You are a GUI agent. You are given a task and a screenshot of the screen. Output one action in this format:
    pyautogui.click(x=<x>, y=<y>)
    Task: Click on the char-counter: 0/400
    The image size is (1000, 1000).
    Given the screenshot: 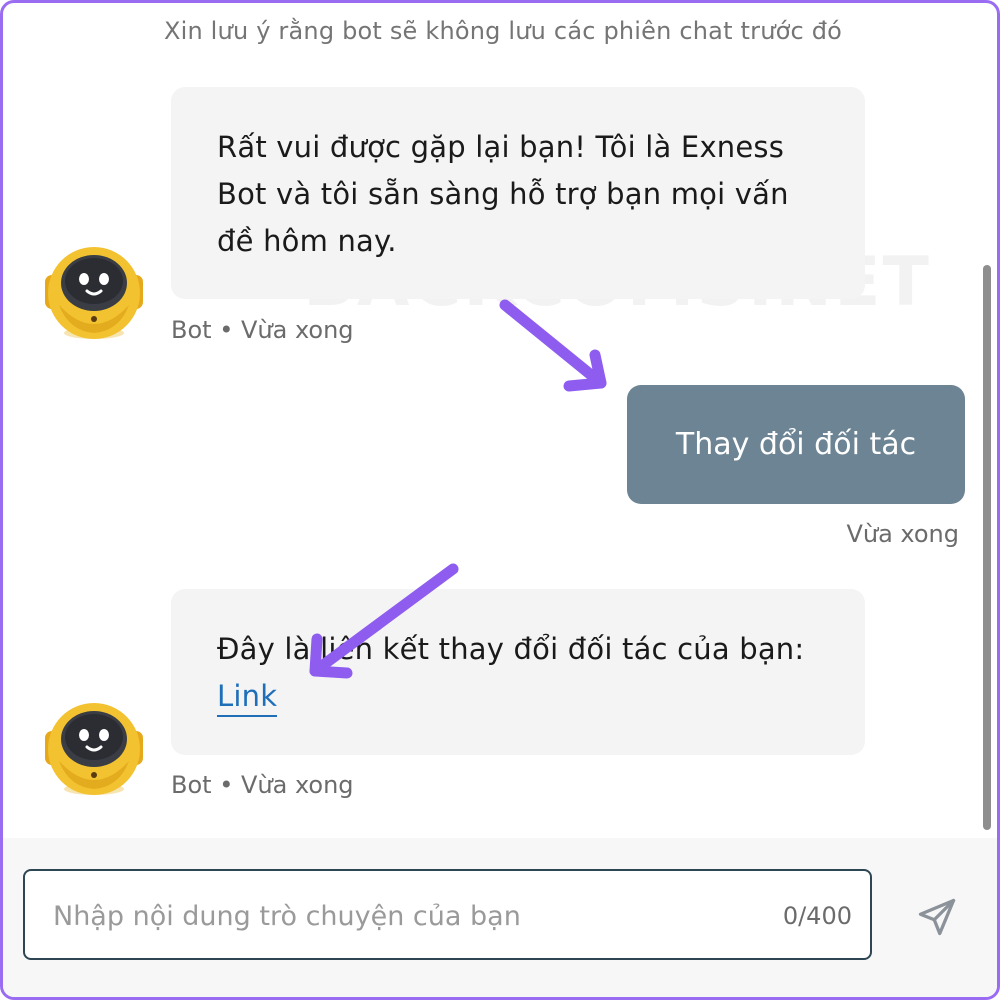 What is the action you would take?
    pyautogui.click(x=817, y=916)
    